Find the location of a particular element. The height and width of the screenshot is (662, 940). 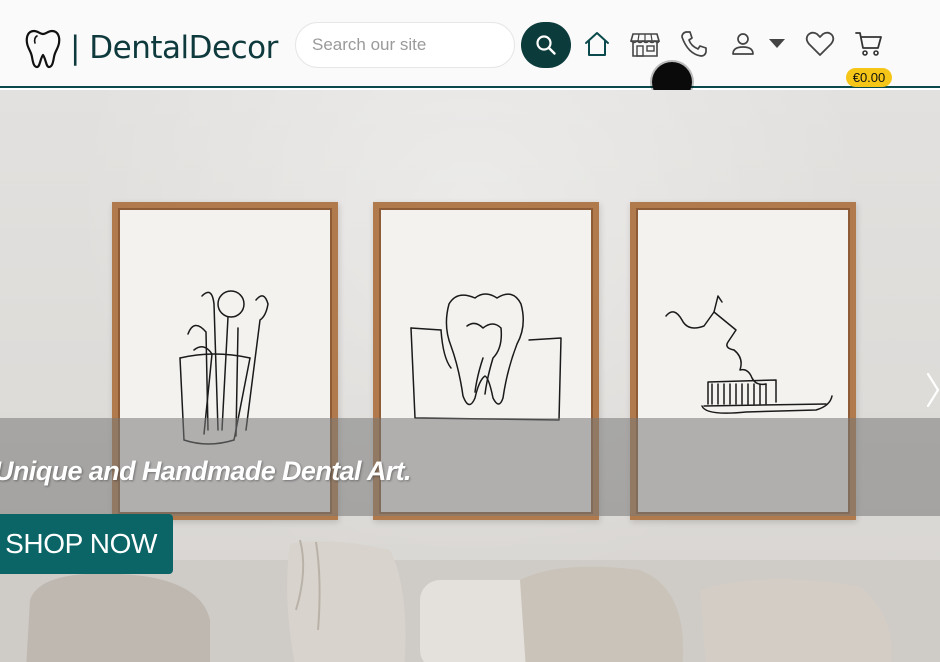

phone-button is located at coordinates (694, 44).